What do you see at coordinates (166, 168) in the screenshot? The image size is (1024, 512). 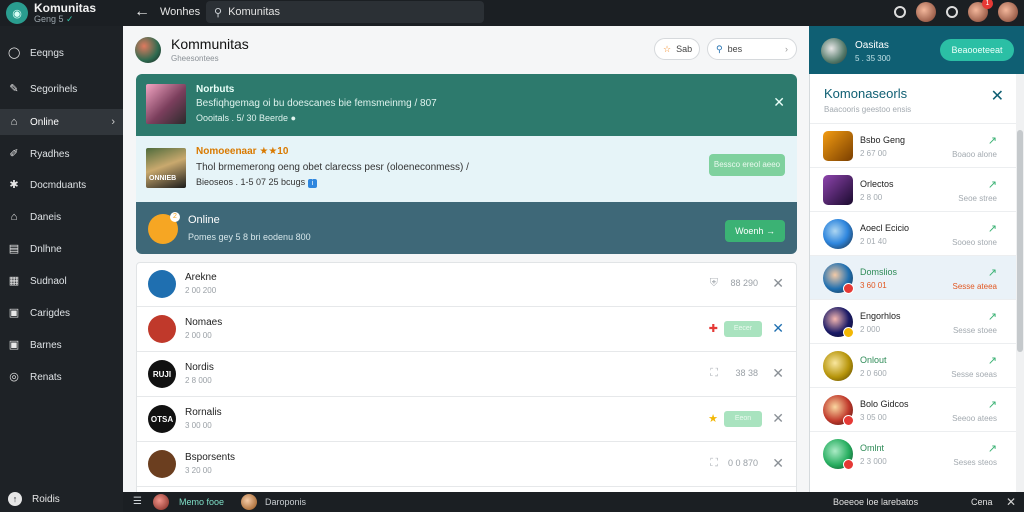 I see `event-thumbnail: ONNIEB` at bounding box center [166, 168].